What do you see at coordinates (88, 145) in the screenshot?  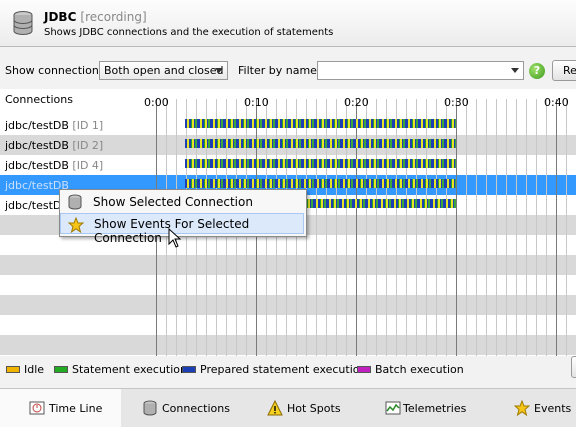 I see `connection-id: [ID 2]` at bounding box center [88, 145].